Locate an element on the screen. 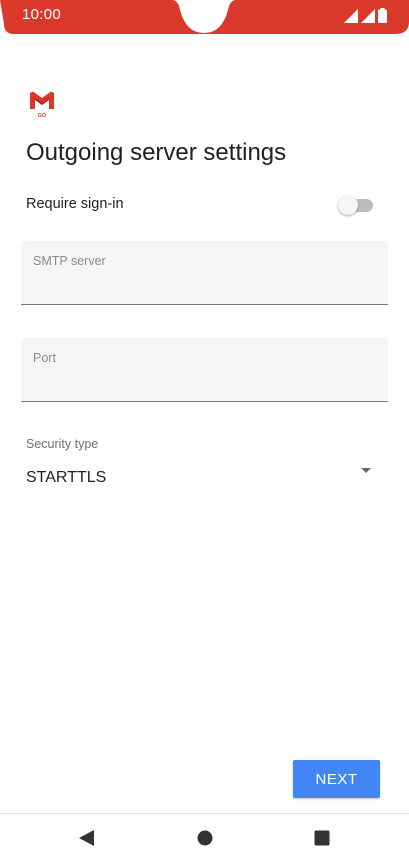 Image resolution: width=409 pixels, height=864 pixels. page-title: Outgoing server settings is located at coordinates (156, 152).